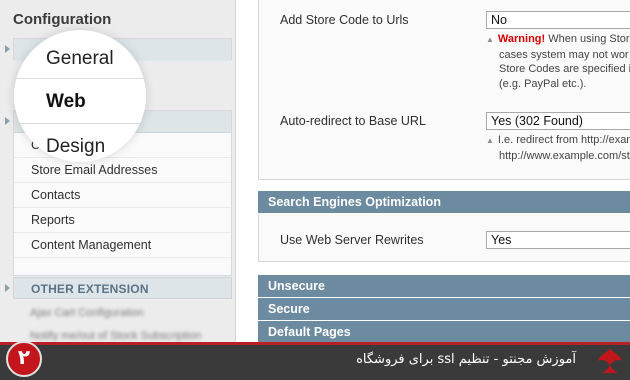 This screenshot has width=630, height=380. Describe the element at coordinates (62, 19) in the screenshot. I see `sidebar-title: Configuration` at that location.